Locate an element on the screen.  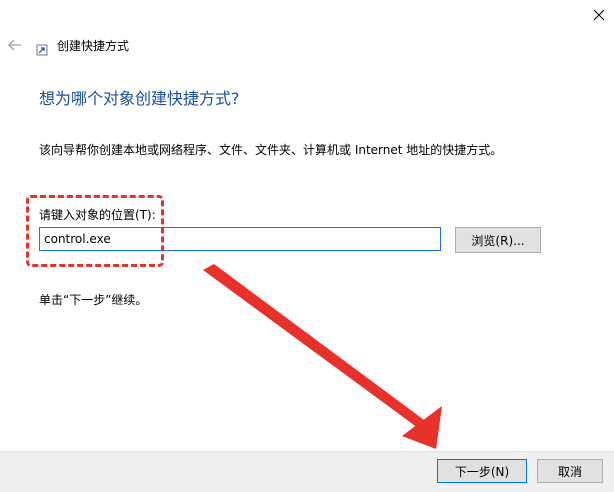
arrow-shaft is located at coordinates (313, 346).